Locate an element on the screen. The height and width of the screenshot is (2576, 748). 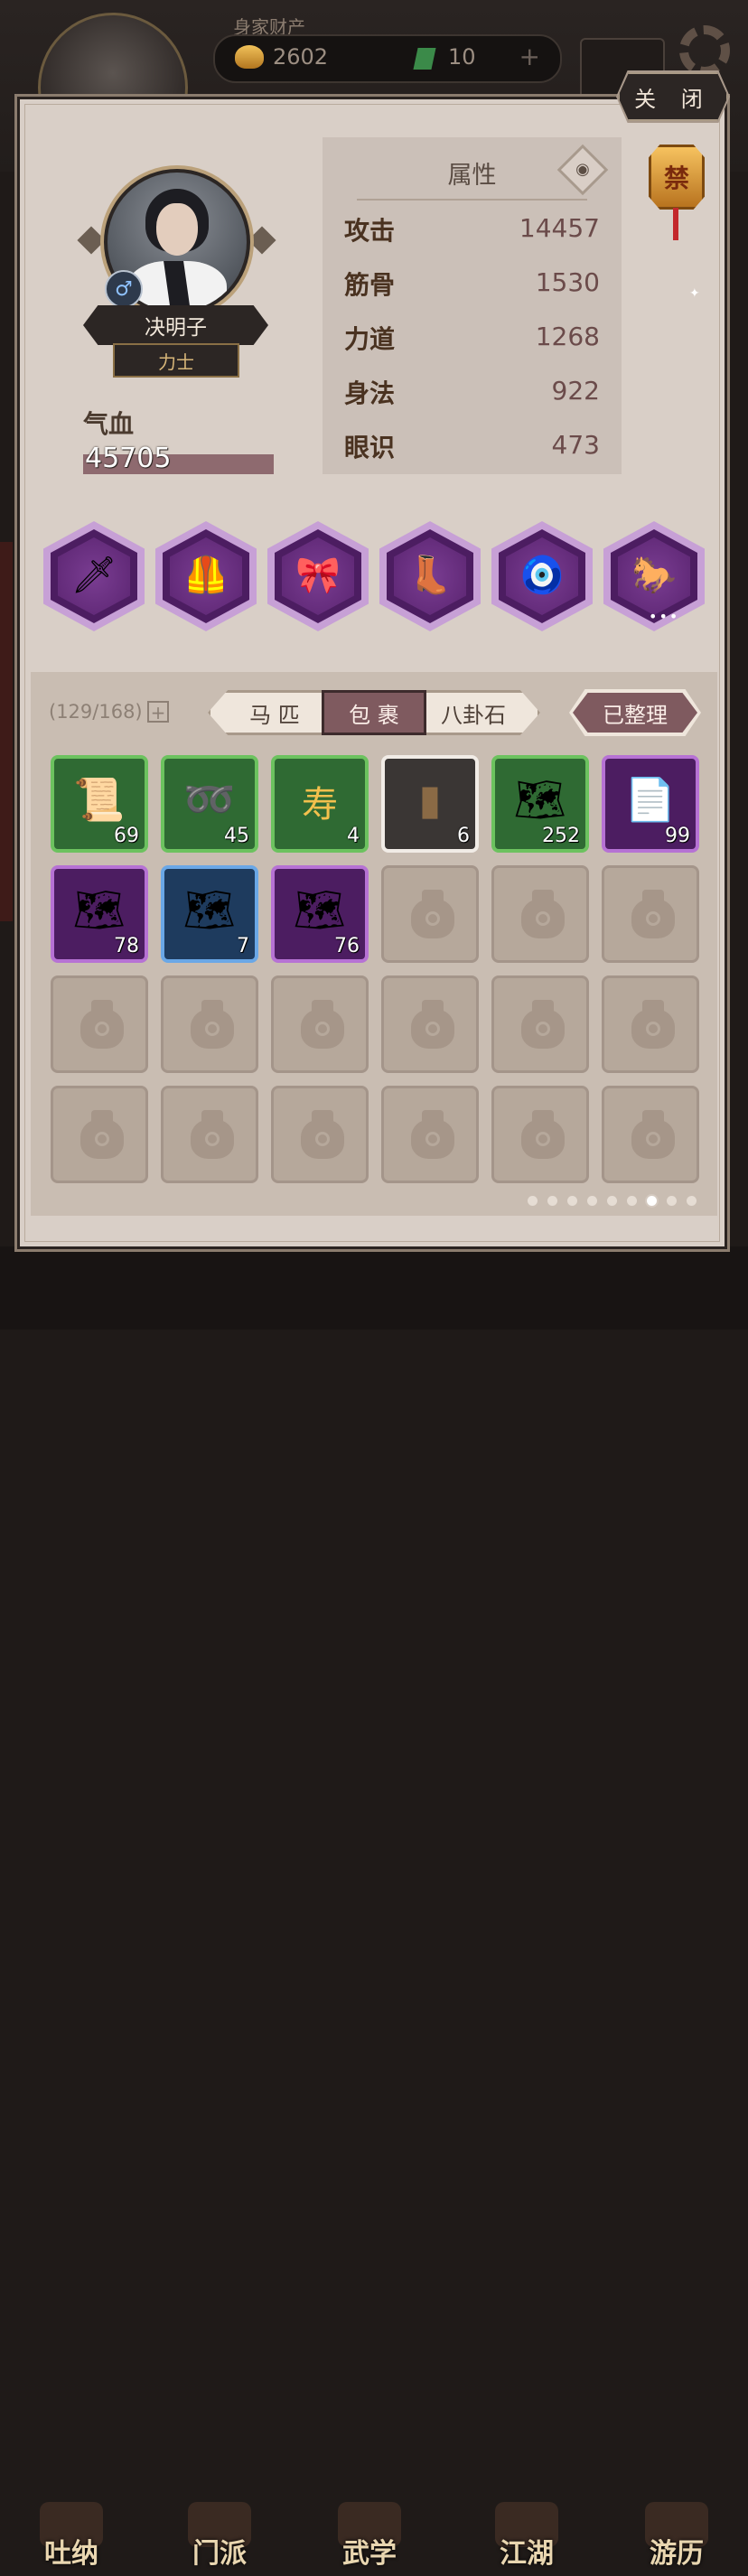
more-icon: ••• is located at coordinates (664, 616).